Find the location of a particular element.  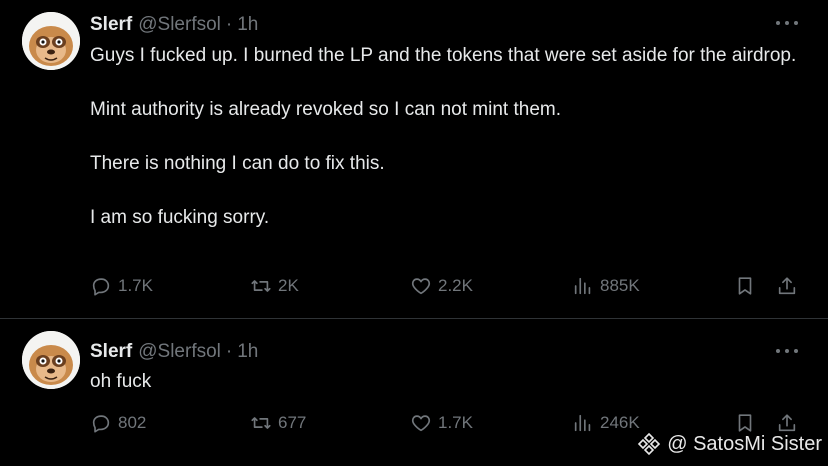

watermark-text: @ SatosMi Sister is located at coordinates (744, 443).